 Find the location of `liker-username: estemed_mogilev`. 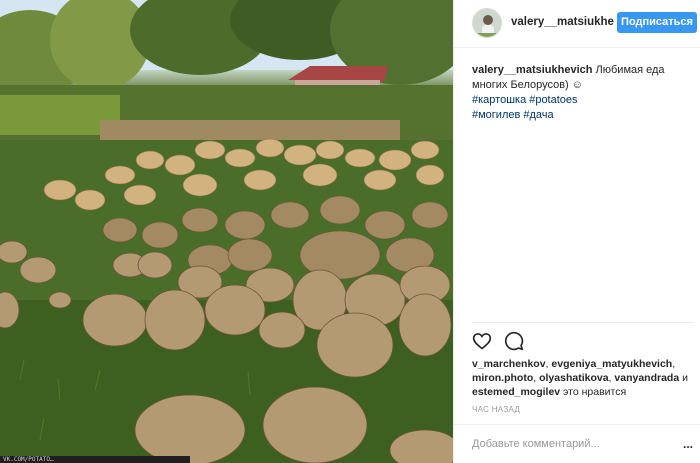

liker-username: estemed_mogilev is located at coordinates (516, 392).